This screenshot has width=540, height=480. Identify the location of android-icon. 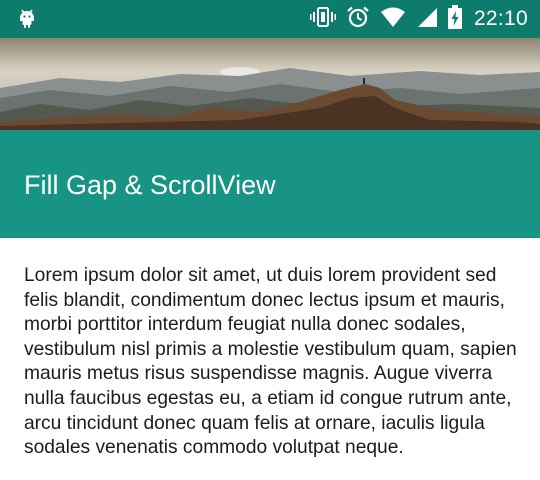
(27, 18).